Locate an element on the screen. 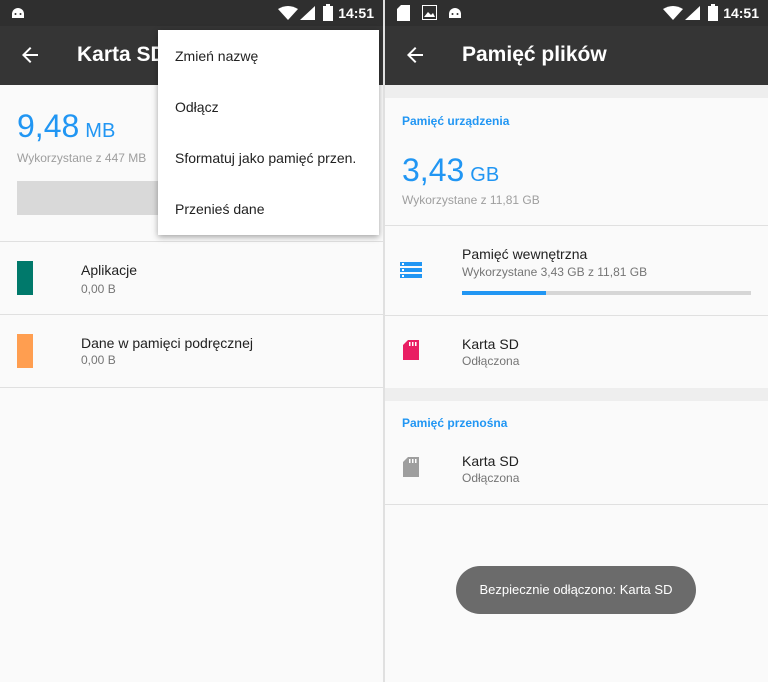 This screenshot has width=768, height=682. item-label: Pamięć wewnętrzna is located at coordinates (525, 254).